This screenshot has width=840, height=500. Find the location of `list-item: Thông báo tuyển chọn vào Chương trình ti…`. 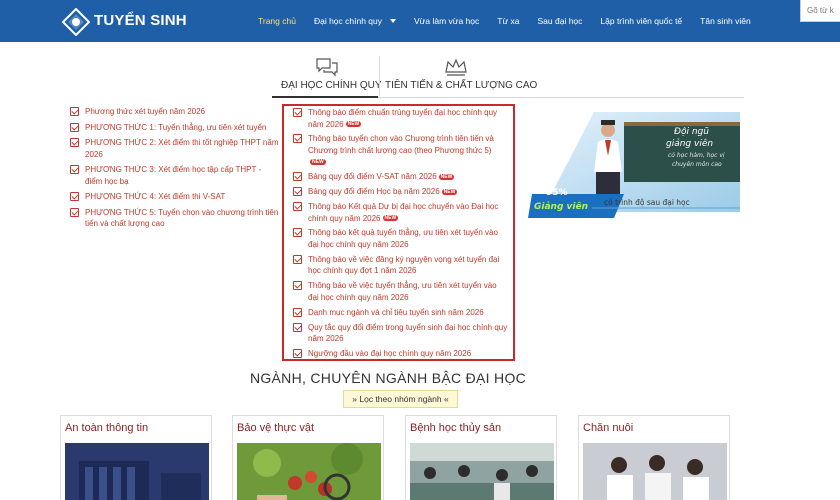

list-item: Thông báo tuyển chọn vào Chương trình ti… is located at coordinates (400, 150).